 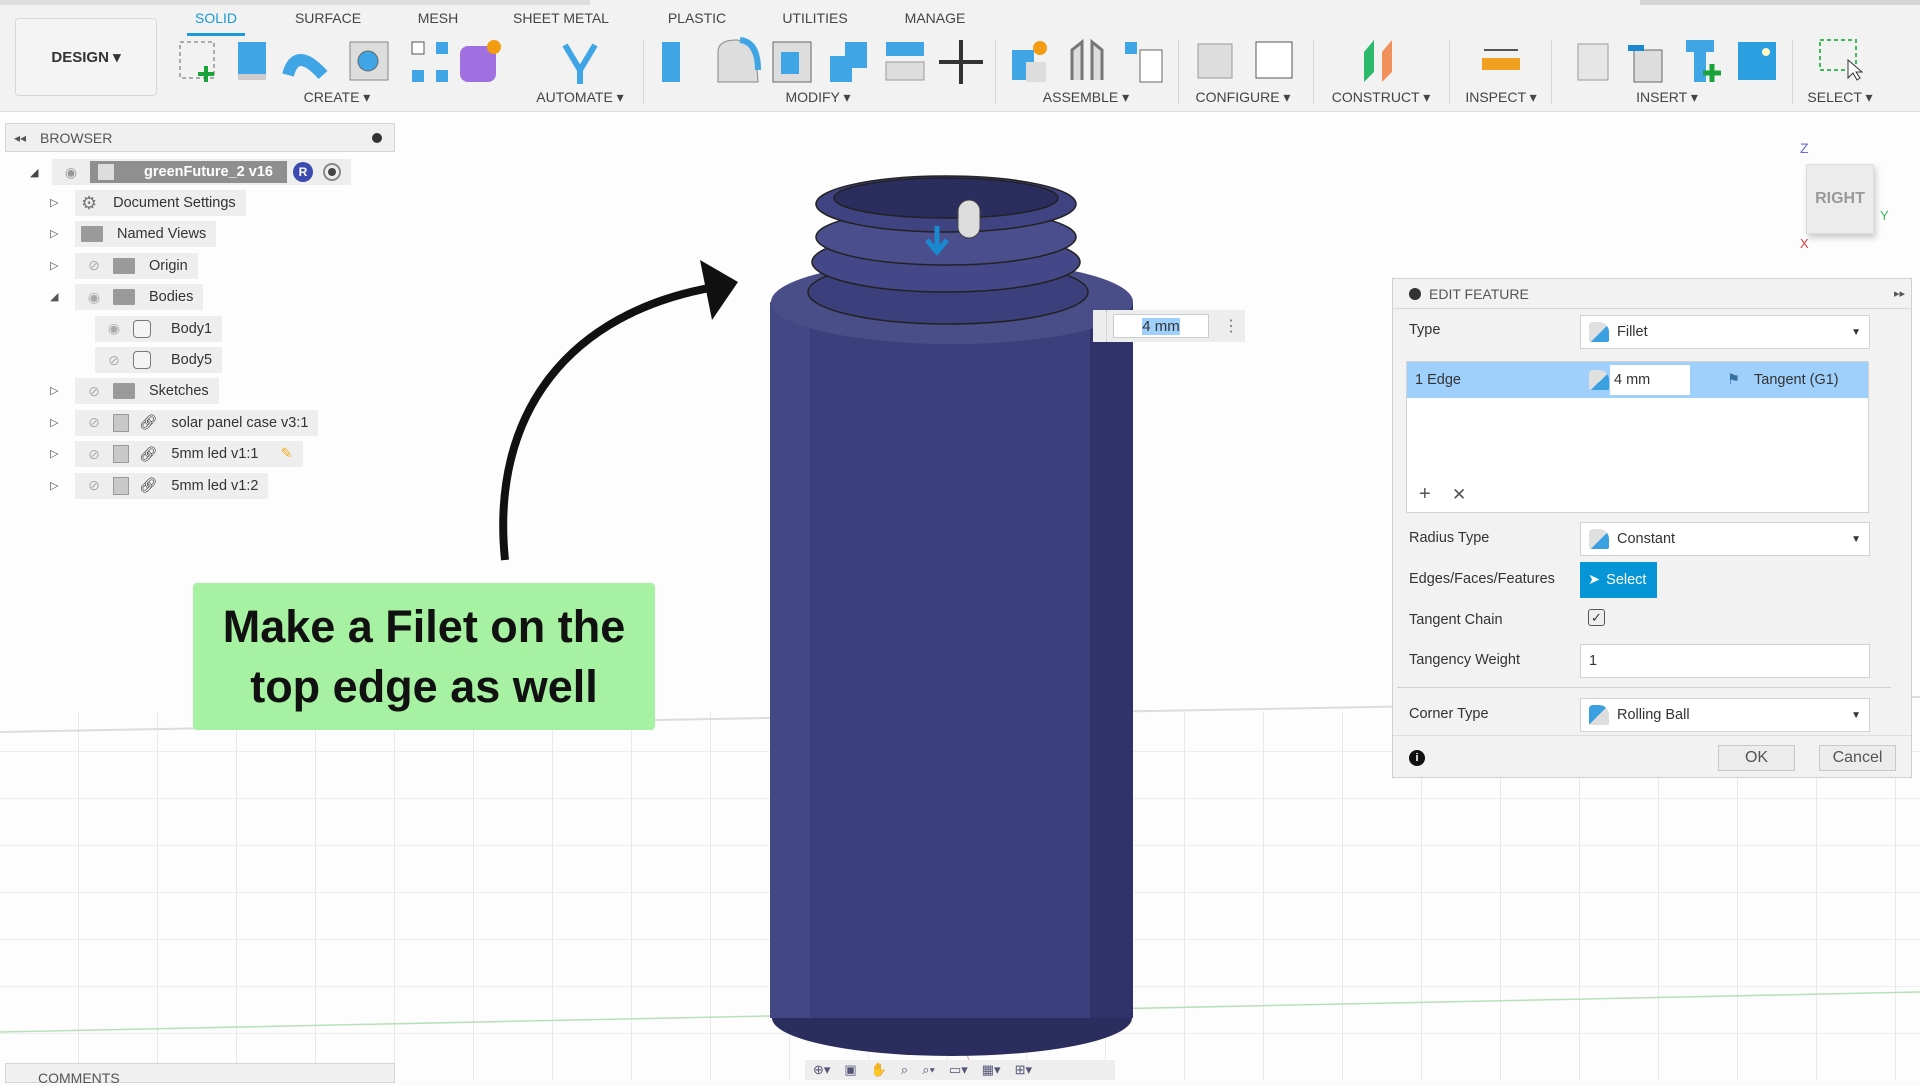 I want to click on dialog-header: EDIT FEATURE ▸▸, so click(x=1652, y=294).